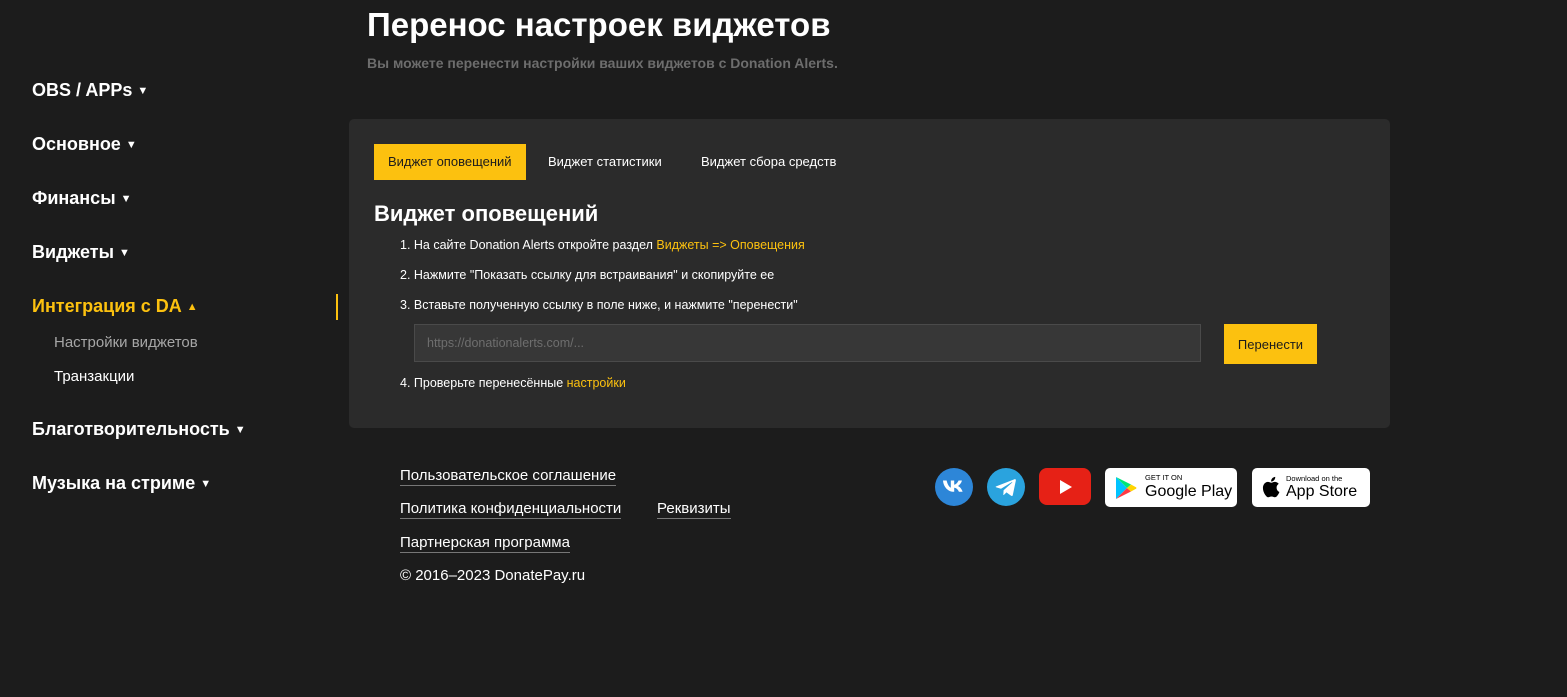 This screenshot has height=697, width=1567. I want to click on sidebar-item-obs-apps: OBS / APPs ▼, so click(90, 90).